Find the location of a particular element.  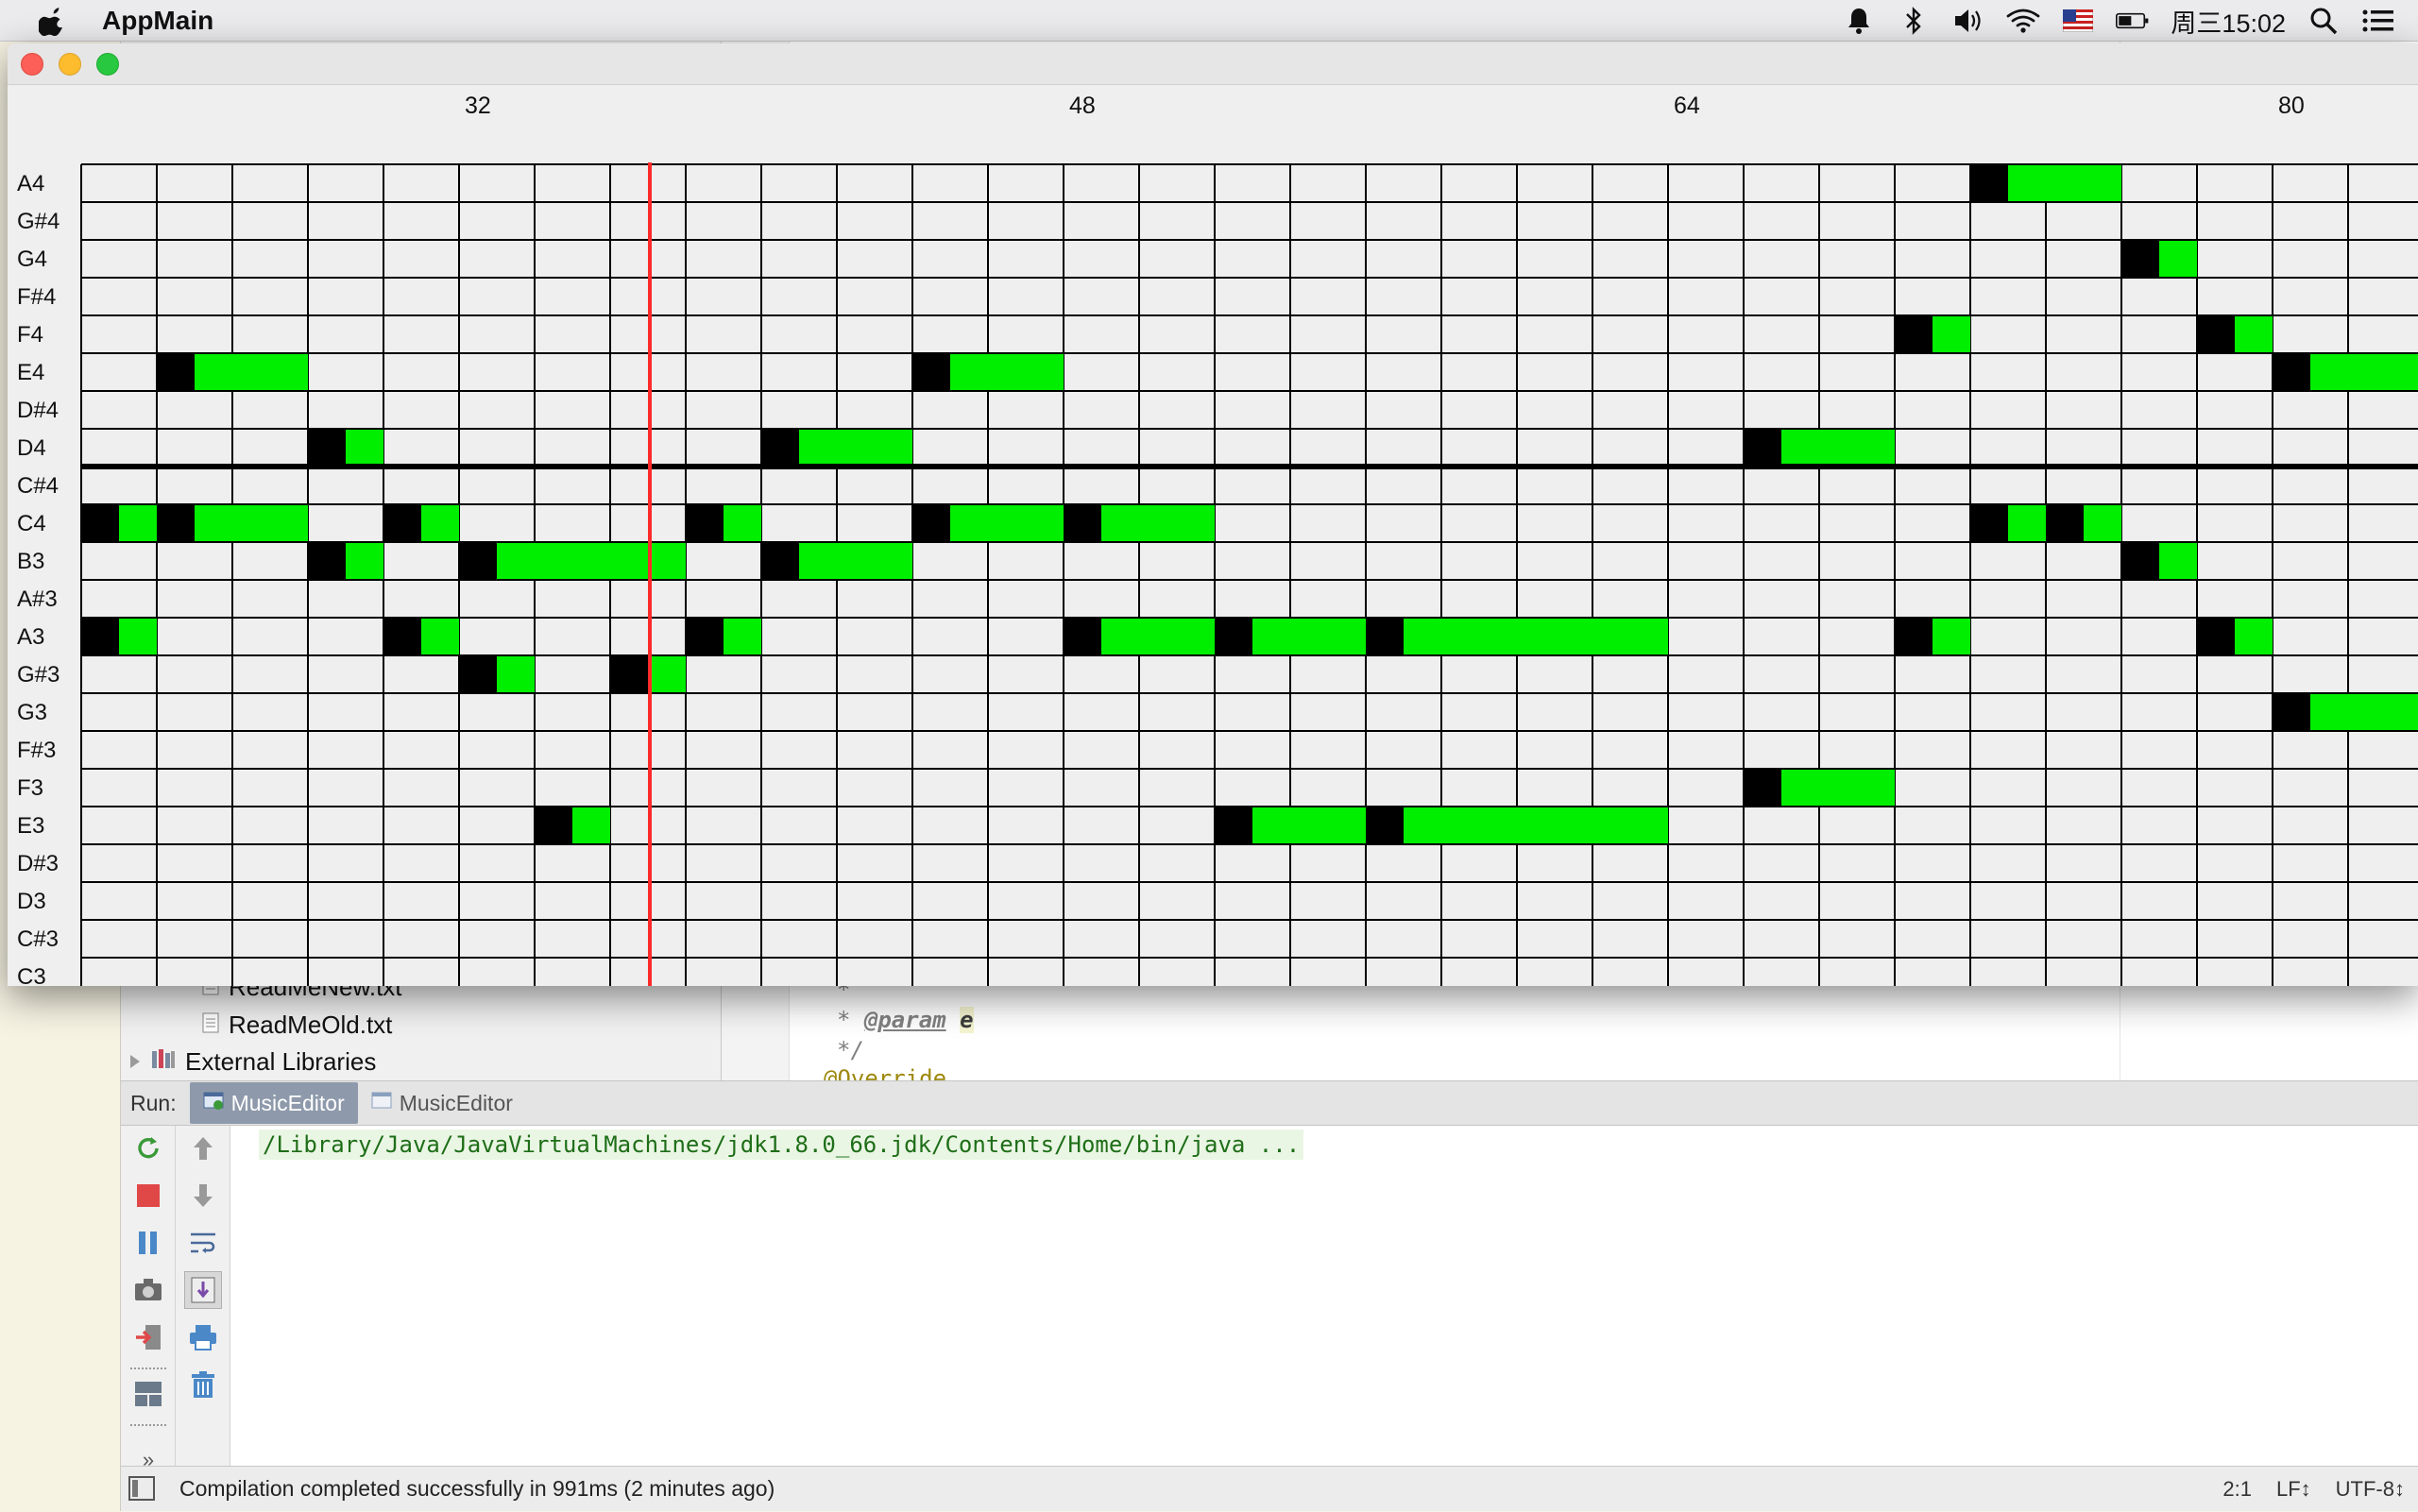

pitch-label-Fs3: F#3 is located at coordinates (37, 750).